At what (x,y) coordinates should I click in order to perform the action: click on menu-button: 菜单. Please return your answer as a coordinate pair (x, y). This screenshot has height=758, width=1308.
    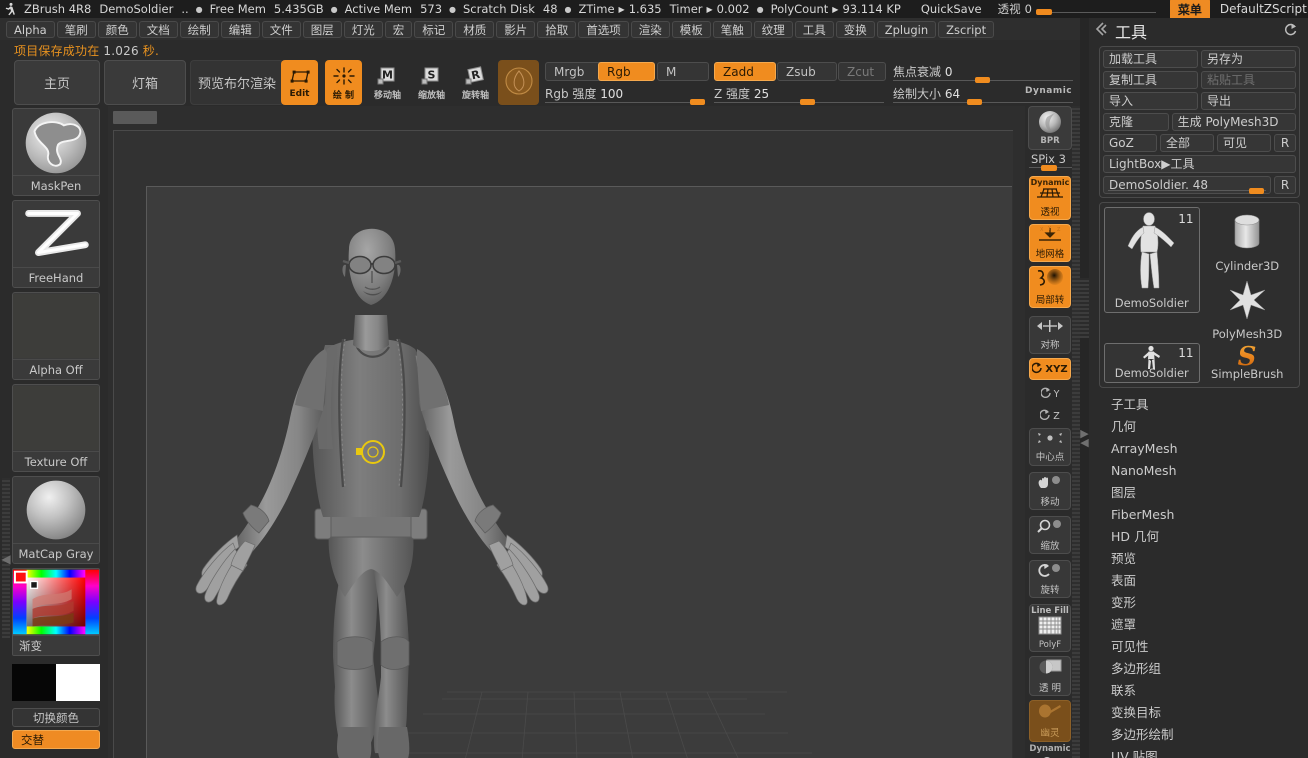
    Looking at the image, I should click on (1189, 10).